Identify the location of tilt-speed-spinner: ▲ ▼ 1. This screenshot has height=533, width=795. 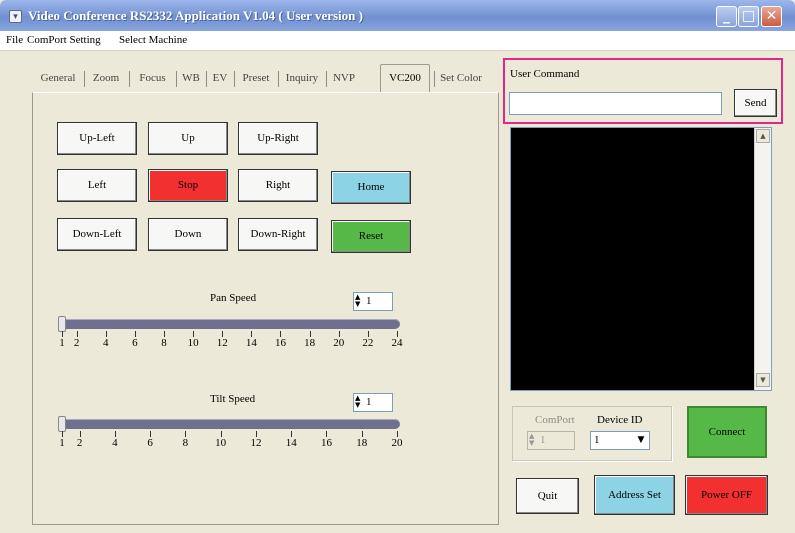
(373, 402).